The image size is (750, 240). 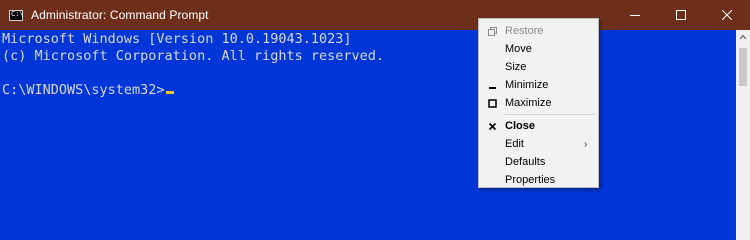 I want to click on title-bar: C:\ Administrator: Command Prompt, so click(x=375, y=15).